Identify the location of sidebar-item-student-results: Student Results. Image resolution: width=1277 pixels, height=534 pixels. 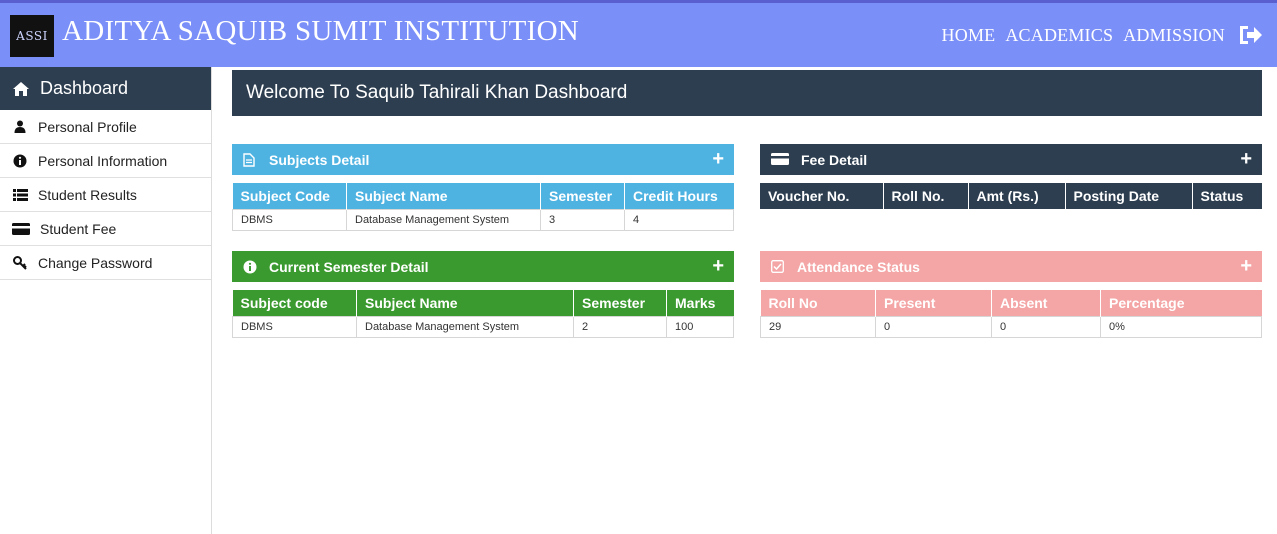
(105, 195).